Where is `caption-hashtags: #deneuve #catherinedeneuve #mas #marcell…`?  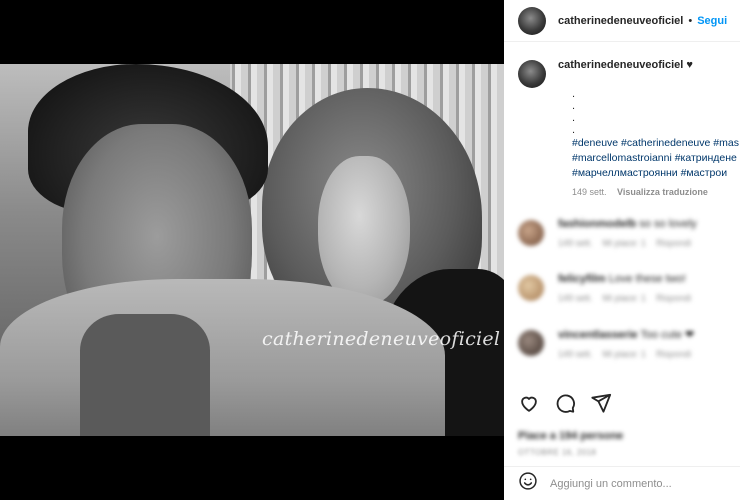 caption-hashtags: #deneuve #catherinedeneuve #mas #marcell… is located at coordinates (656, 158).